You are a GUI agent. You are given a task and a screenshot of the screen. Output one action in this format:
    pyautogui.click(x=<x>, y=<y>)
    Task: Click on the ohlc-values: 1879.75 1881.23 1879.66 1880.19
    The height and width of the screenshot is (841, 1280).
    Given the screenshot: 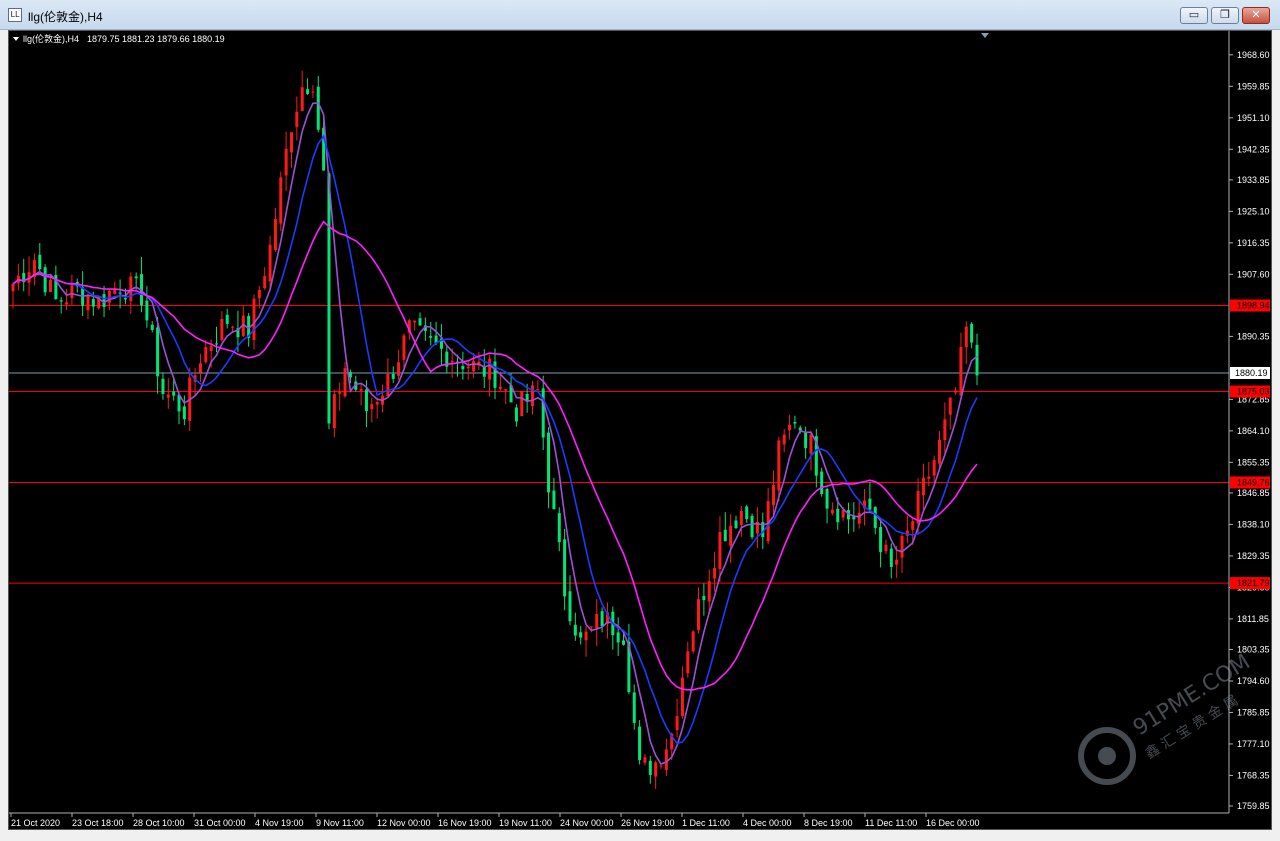 What is the action you would take?
    pyautogui.click(x=156, y=39)
    